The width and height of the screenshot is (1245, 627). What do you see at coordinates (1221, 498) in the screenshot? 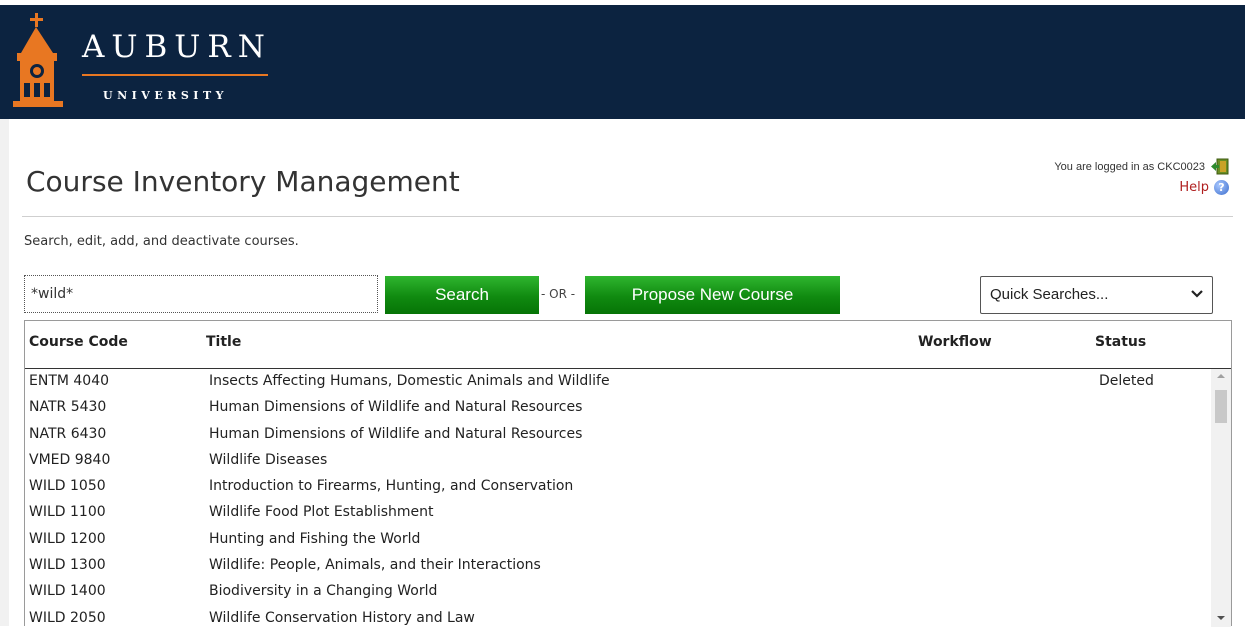
I see `table-scrollbar` at bounding box center [1221, 498].